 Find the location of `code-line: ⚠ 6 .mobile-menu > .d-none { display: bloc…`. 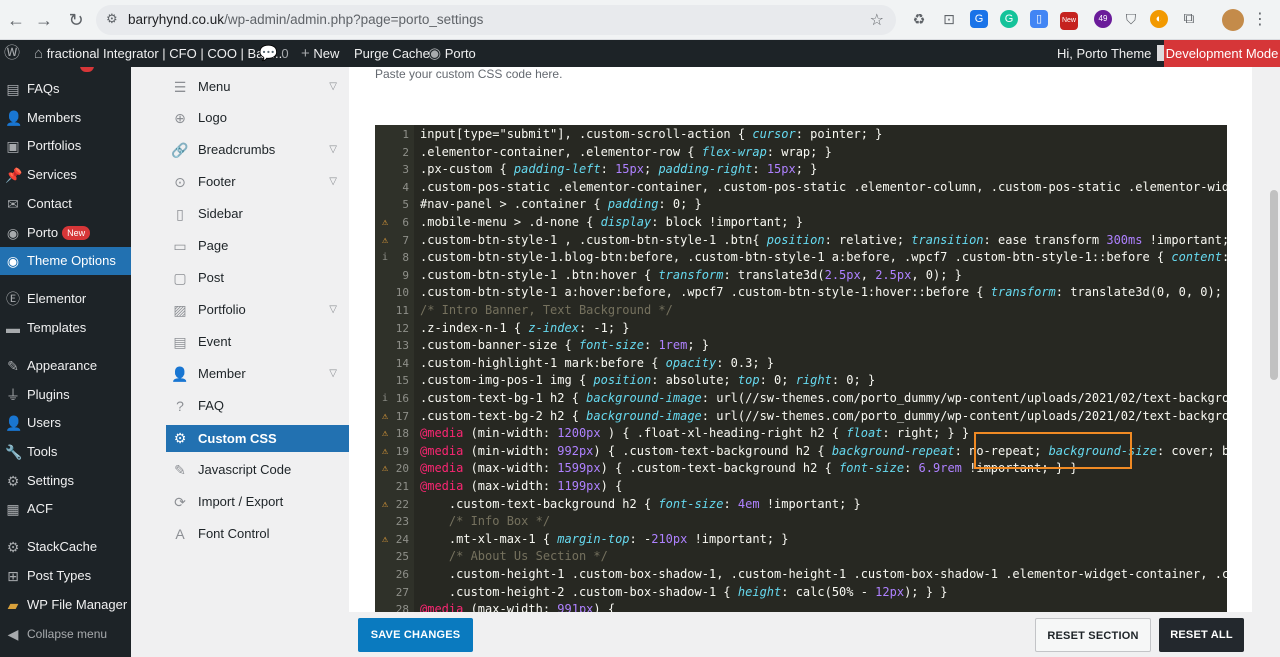

code-line: ⚠ 6 .mobile-menu > .d-none { display: bloc… is located at coordinates (801, 223).